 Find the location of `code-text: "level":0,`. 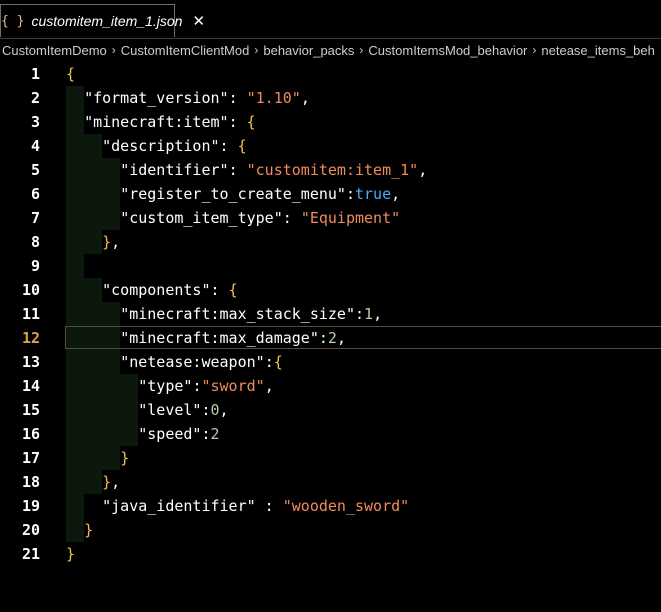

code-text: "level":0, is located at coordinates (147, 410).